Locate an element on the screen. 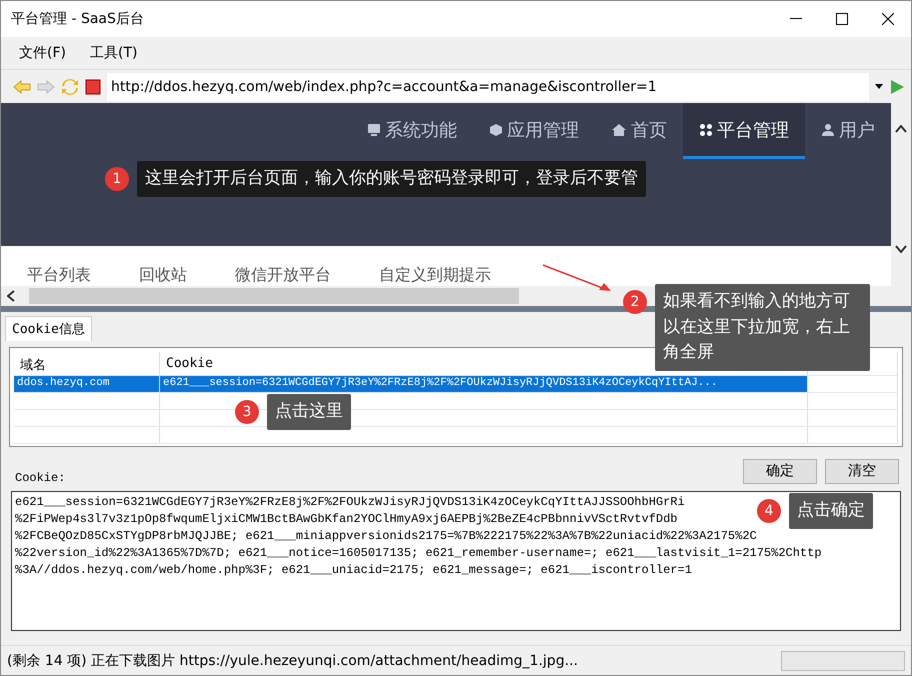 The image size is (912, 676). monitor-icon is located at coordinates (374, 129).